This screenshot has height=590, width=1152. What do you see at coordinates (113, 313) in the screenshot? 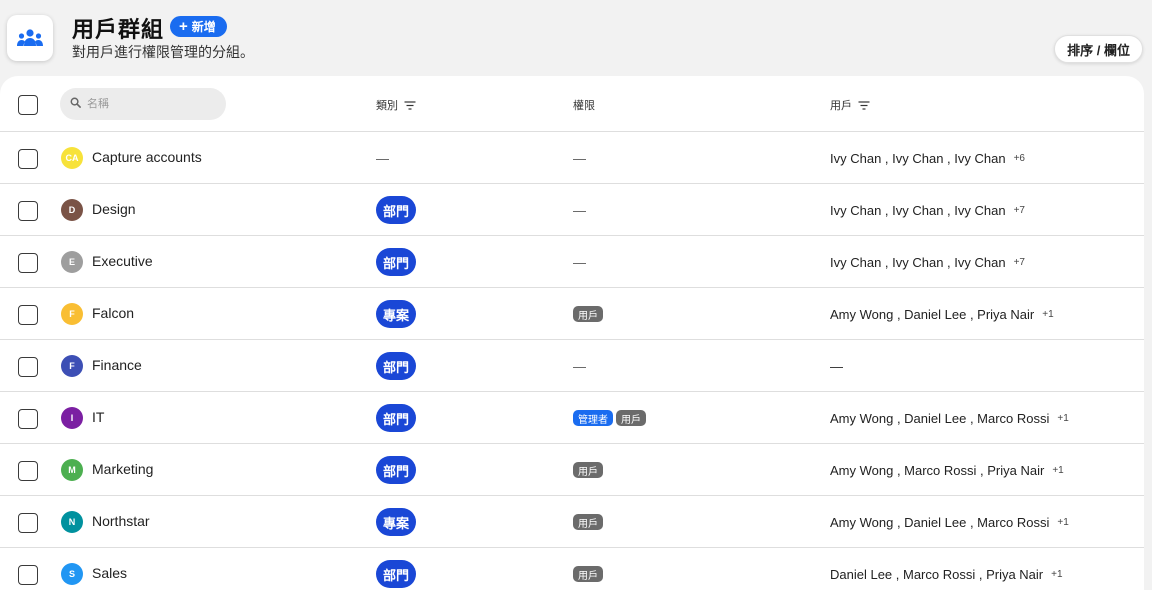
I see `group-name: Falcon` at bounding box center [113, 313].